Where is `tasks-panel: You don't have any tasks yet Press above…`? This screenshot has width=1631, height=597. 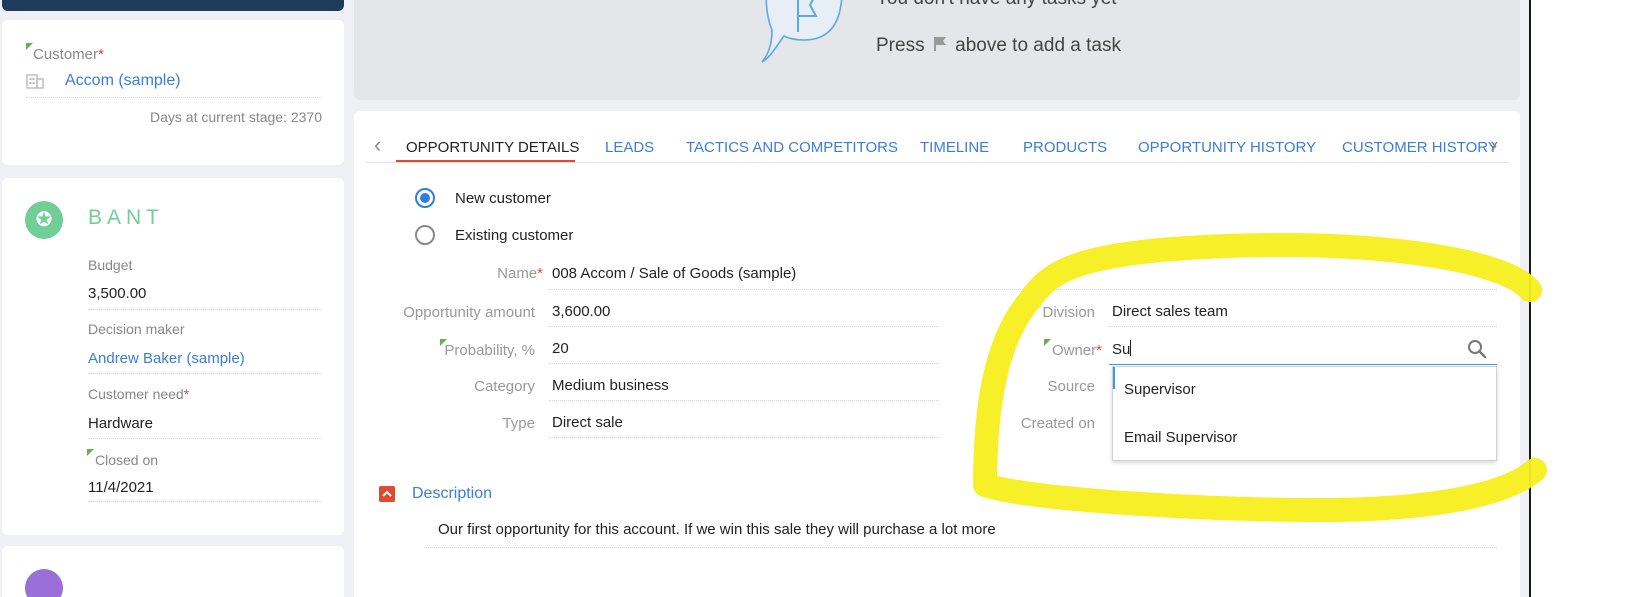
tasks-panel: You don't have any tasks yet Press above… is located at coordinates (937, 50).